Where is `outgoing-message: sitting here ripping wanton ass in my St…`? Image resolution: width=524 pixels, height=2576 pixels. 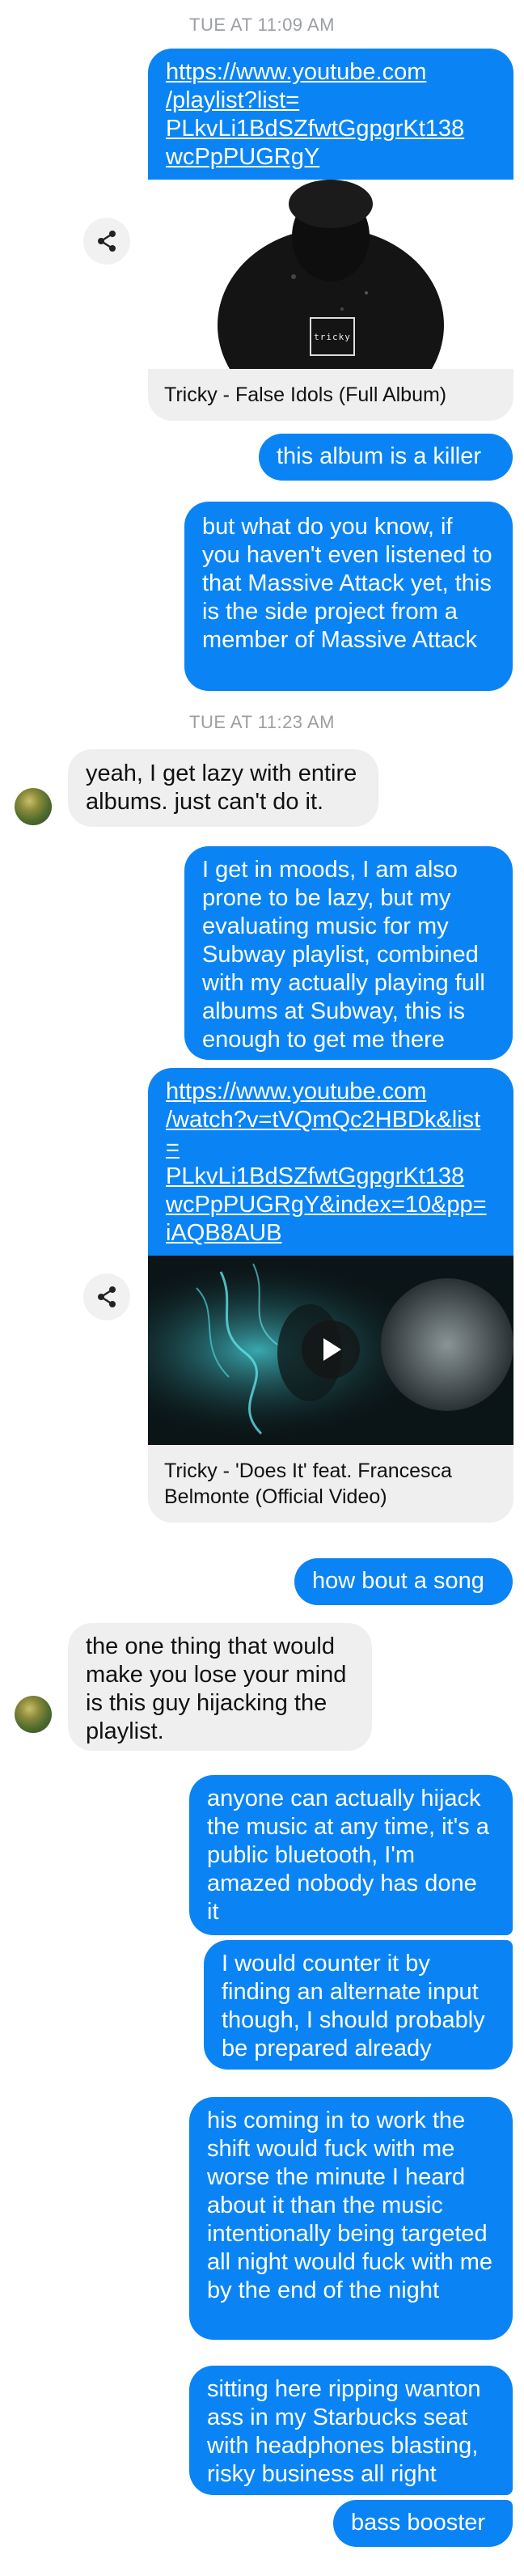
outgoing-message: sitting here ripping wanton ass in my St… is located at coordinates (351, 2430).